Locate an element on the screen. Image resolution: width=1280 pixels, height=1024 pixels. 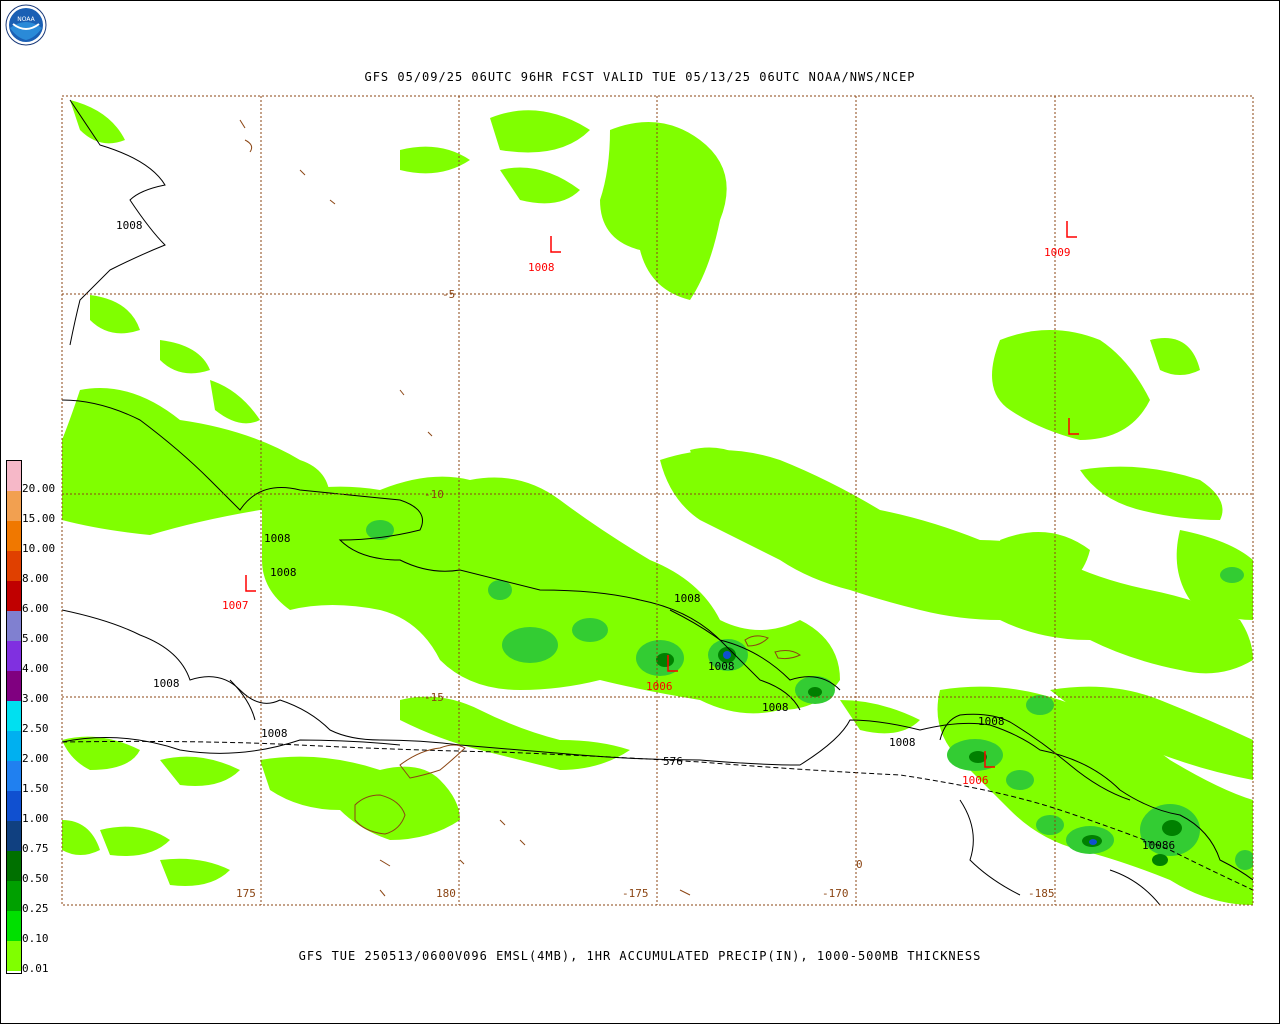
lon-labels: 175 180 -175 -170 -185 0 is located at coordinates (645, 879).